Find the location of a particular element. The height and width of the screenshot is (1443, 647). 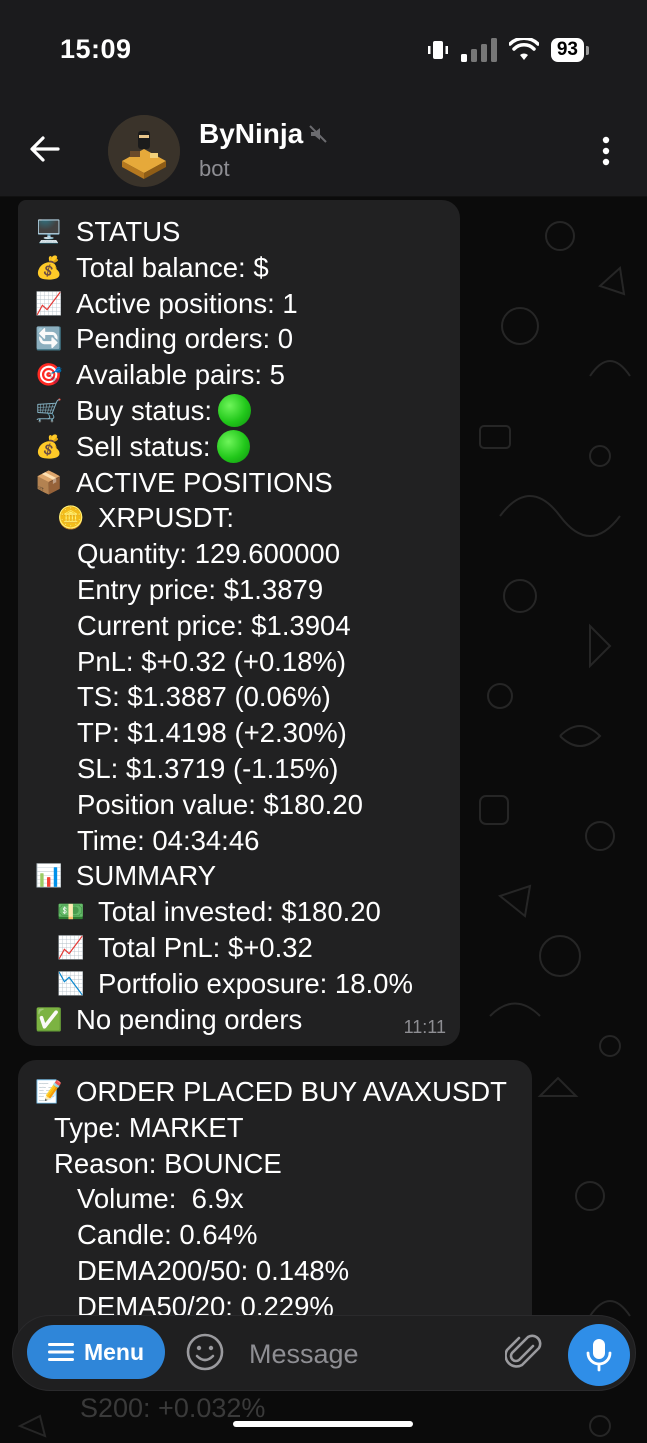

microphone-icon is located at coordinates (599, 1355).